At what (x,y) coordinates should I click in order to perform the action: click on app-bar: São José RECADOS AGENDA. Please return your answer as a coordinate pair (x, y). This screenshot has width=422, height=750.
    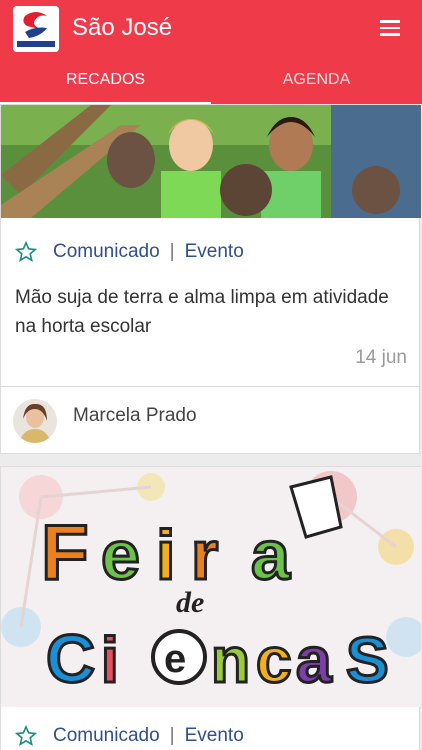
    Looking at the image, I should click on (211, 53).